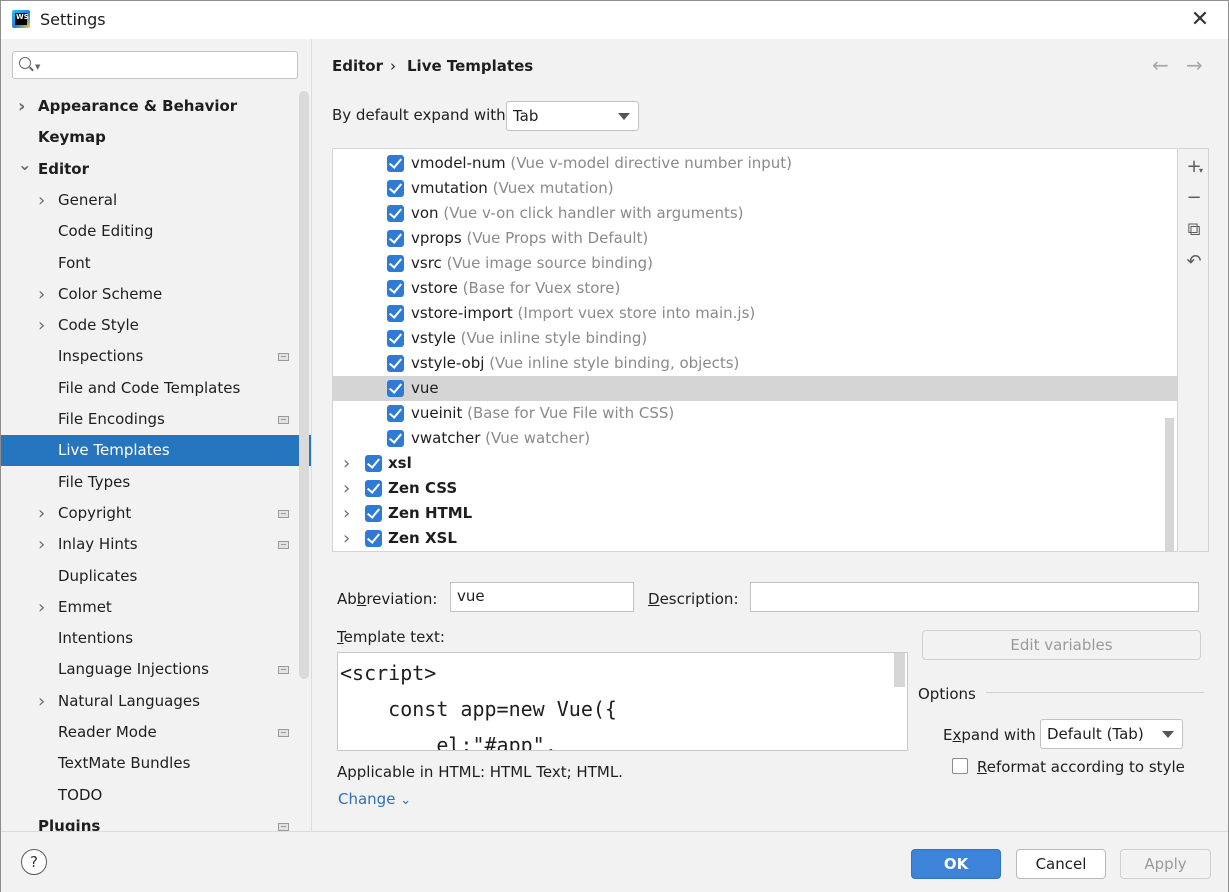 The width and height of the screenshot is (1229, 892). Describe the element at coordinates (156, 763) in the screenshot. I see `sidebar-item-textmate-bundles: TextMate Bundles` at that location.